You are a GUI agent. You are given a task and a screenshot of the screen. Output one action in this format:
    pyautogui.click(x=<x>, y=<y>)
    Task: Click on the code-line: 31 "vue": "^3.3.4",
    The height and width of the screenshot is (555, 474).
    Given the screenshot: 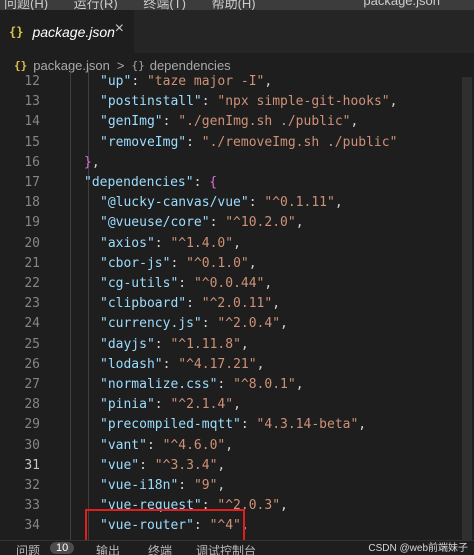 What is the action you would take?
    pyautogui.click(x=237, y=466)
    